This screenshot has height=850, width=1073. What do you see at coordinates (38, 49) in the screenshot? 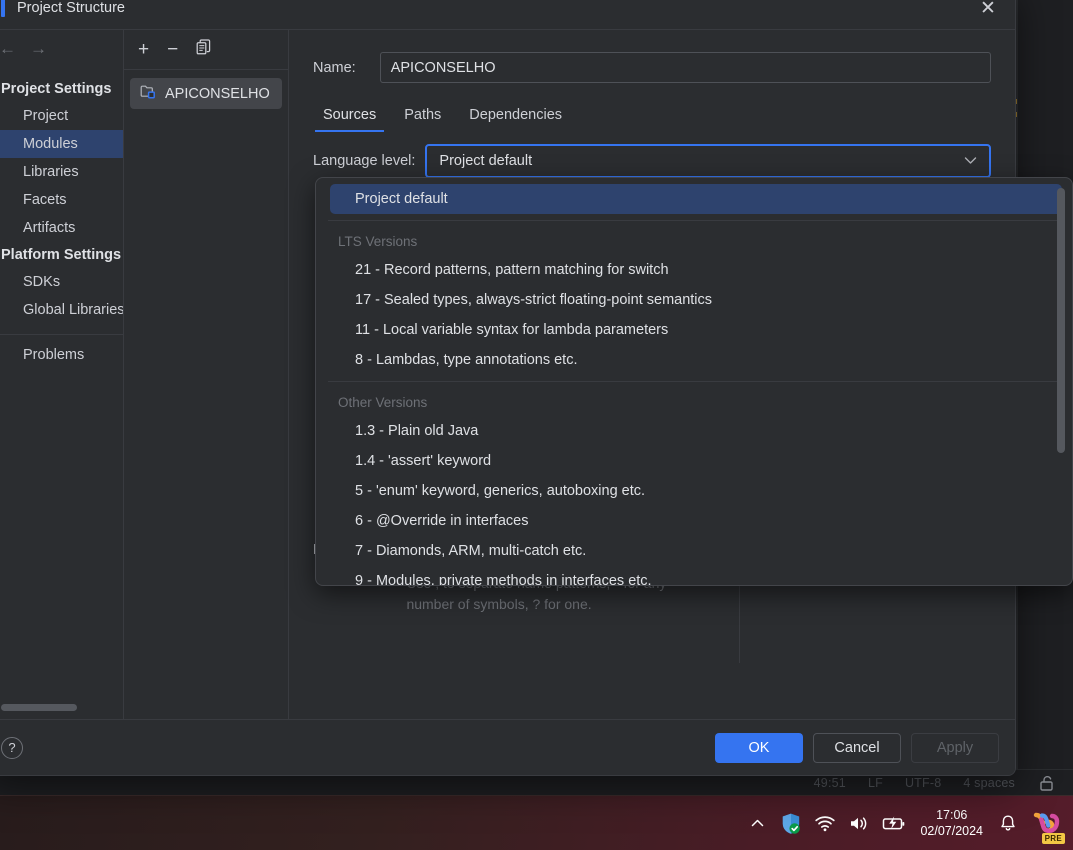
I see `forward-arrow-icon: →` at bounding box center [38, 49].